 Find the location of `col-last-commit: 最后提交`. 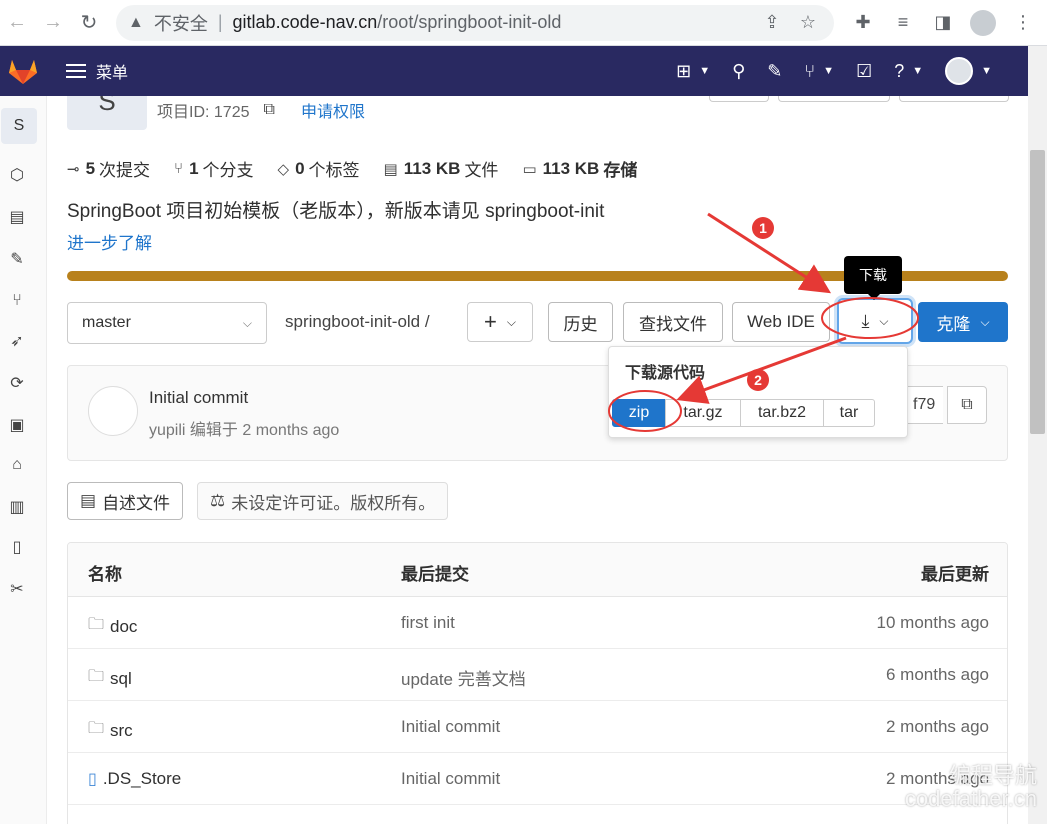

col-last-commit: 最后提交 is located at coordinates (435, 574).